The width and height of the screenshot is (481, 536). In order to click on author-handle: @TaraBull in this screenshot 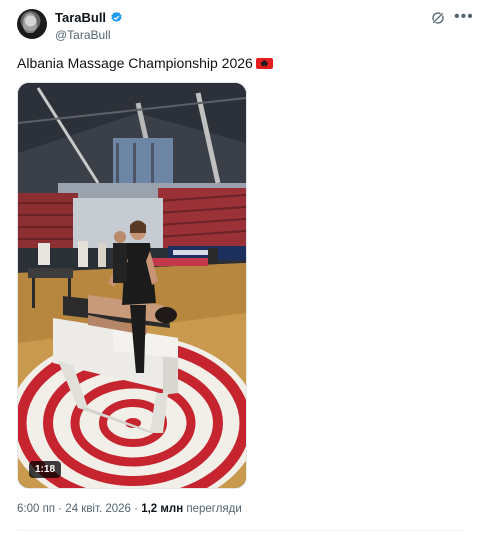, I will do `click(83, 35)`.